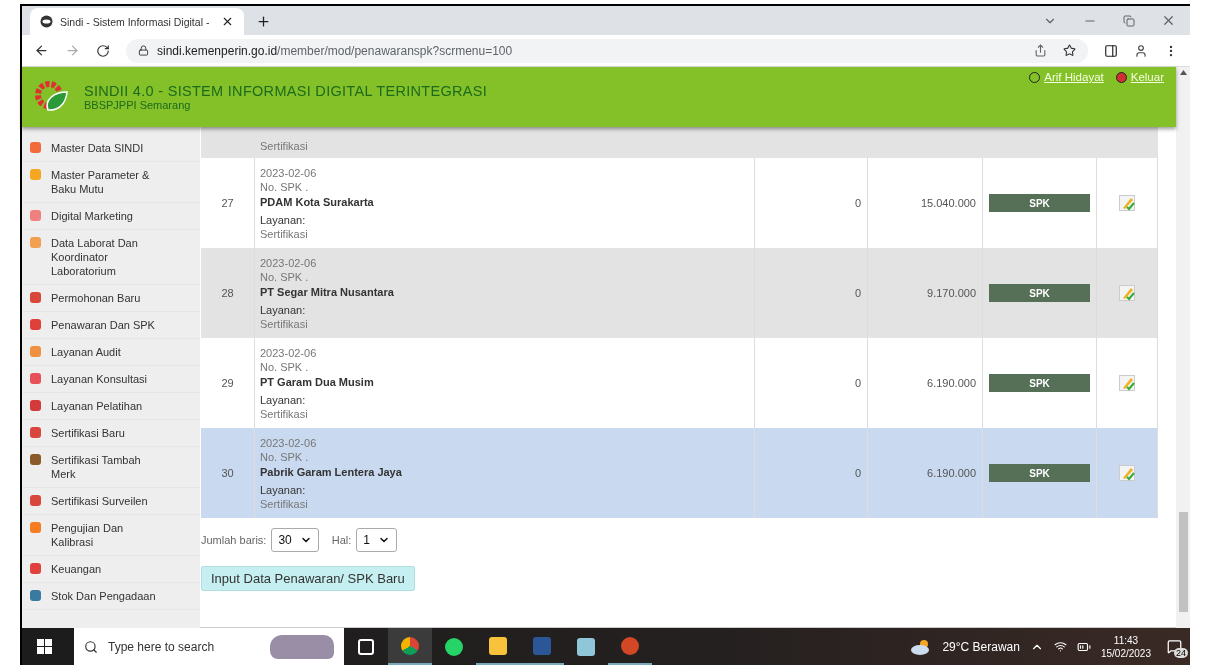 The image size is (1206, 665). Describe the element at coordinates (234, 540) in the screenshot. I see `rows-label: Jumlah baris:` at that location.